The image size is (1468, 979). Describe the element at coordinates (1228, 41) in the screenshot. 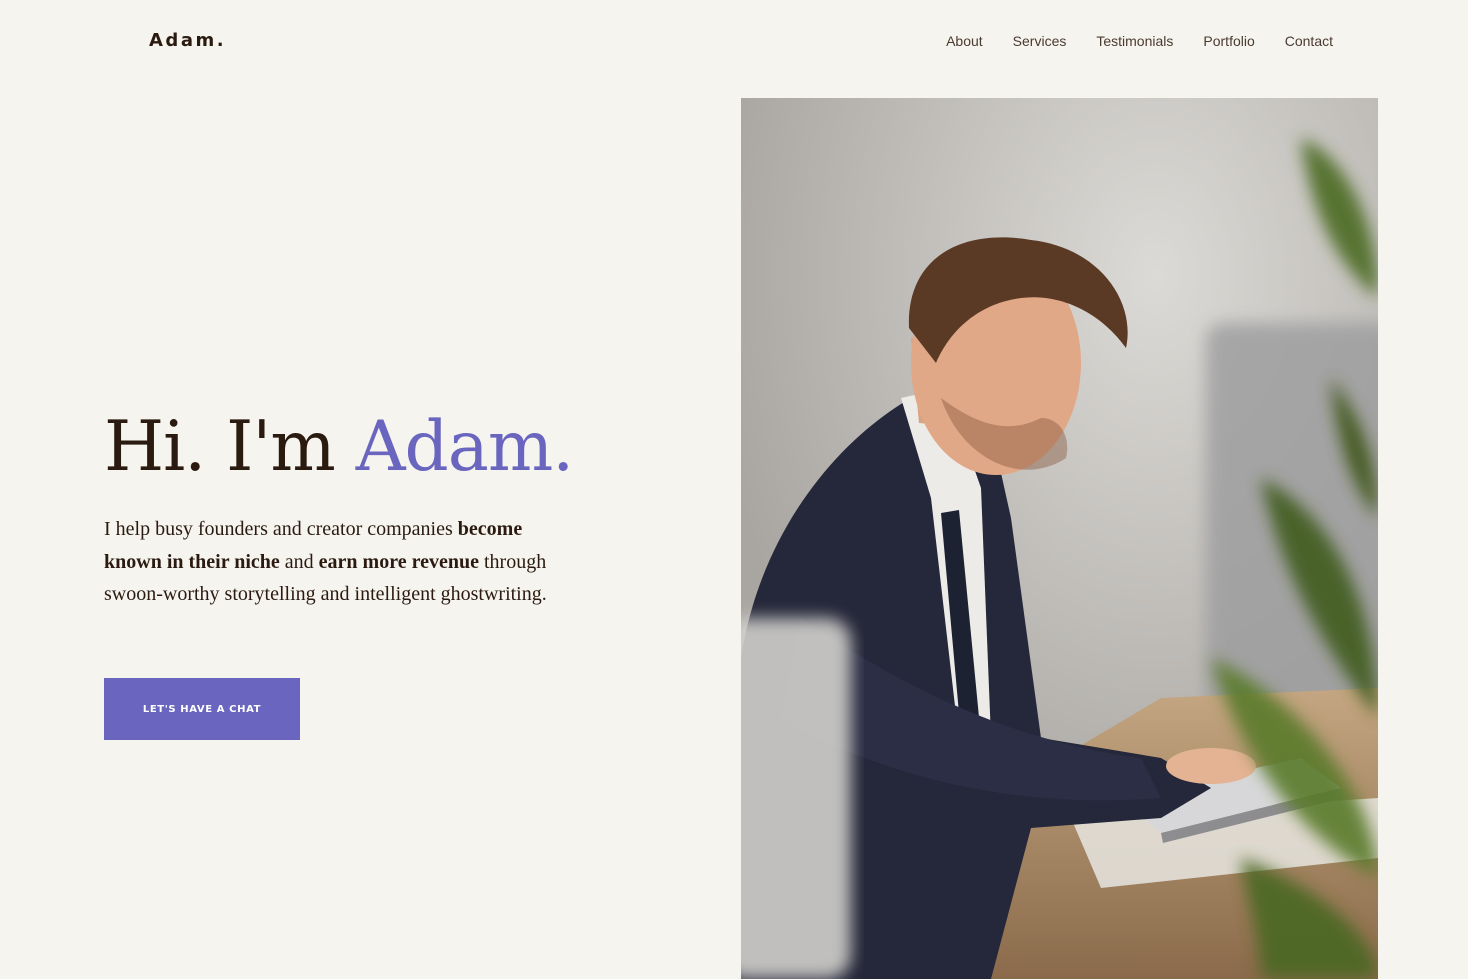

I see `nav-link-portfolio: Portfolio` at that location.